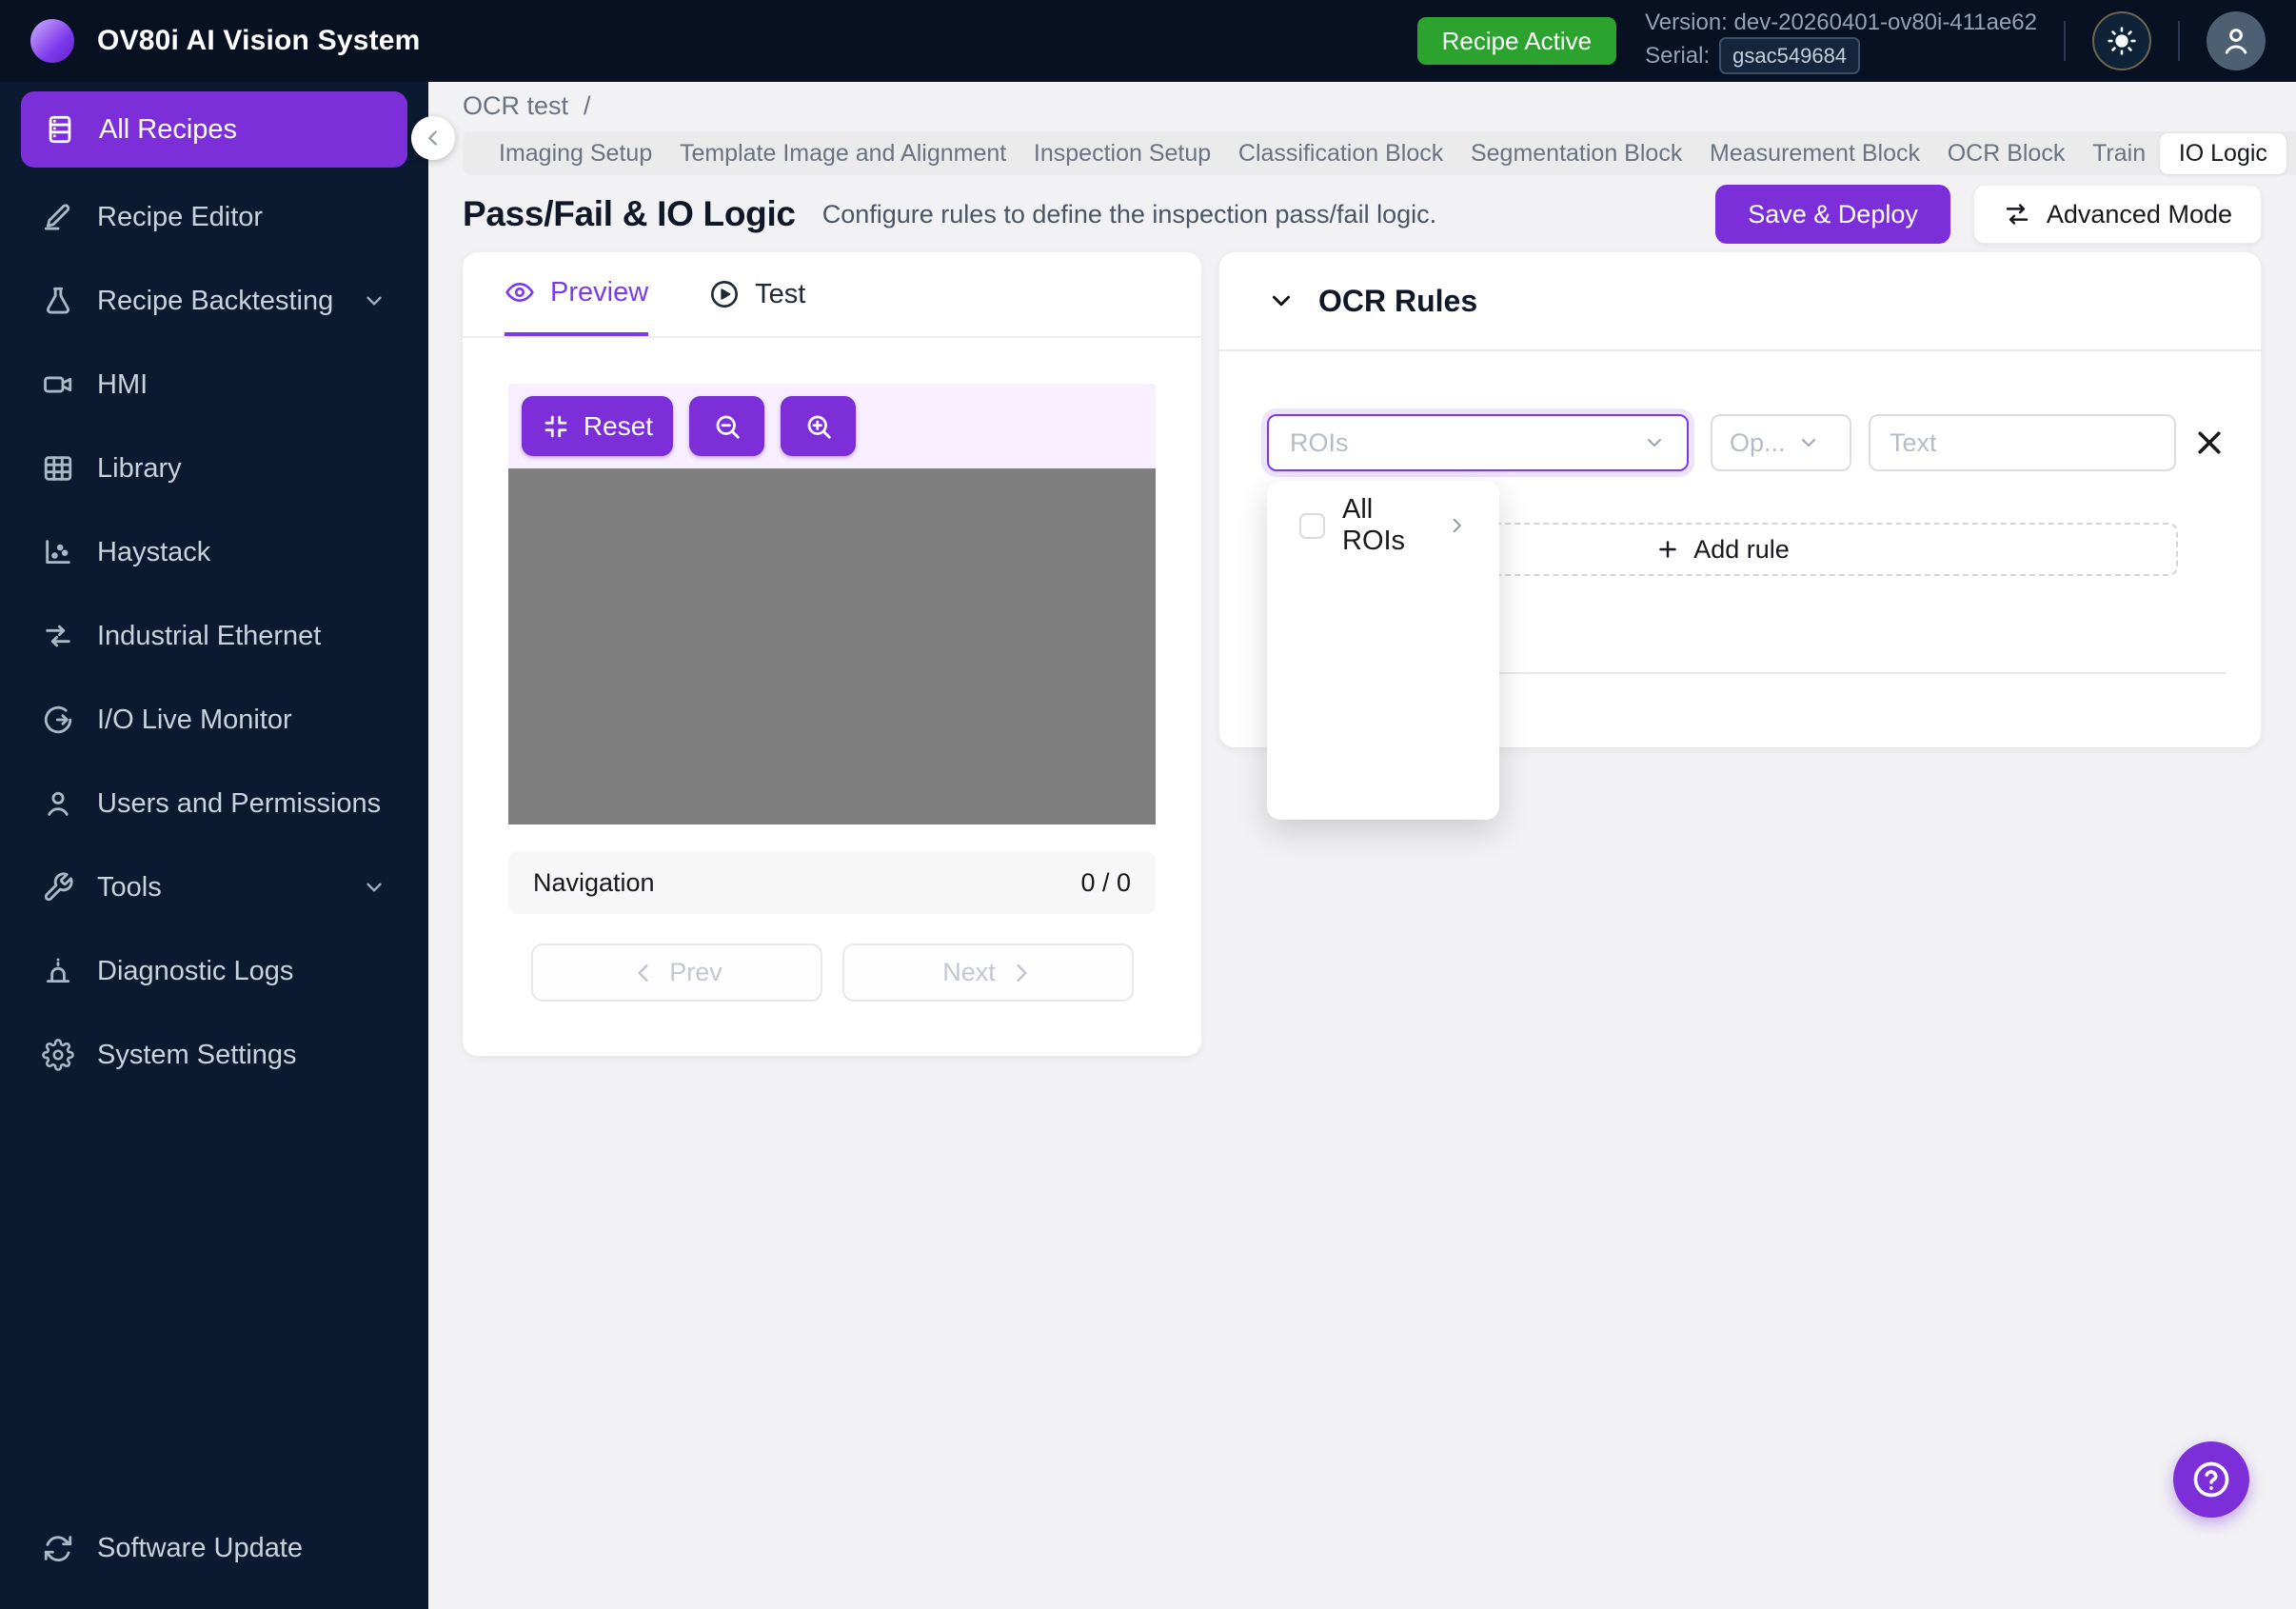 This screenshot has width=2296, height=1609. What do you see at coordinates (1340, 153) in the screenshot?
I see `tab-classification-block: Classification Block` at bounding box center [1340, 153].